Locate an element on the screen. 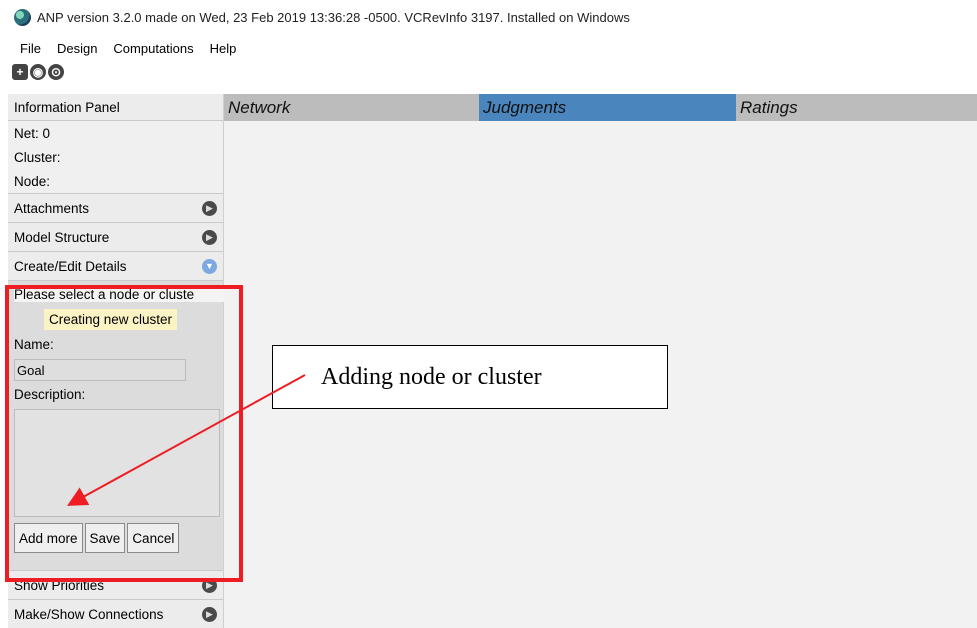 This screenshot has width=977, height=628. name-label: Name: is located at coordinates (34, 344).